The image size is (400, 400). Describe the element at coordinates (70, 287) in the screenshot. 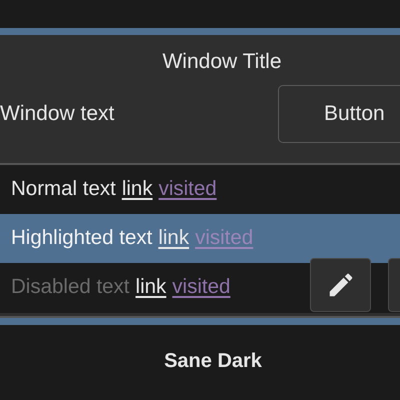

I see `disabled-text: Disabled text` at that location.